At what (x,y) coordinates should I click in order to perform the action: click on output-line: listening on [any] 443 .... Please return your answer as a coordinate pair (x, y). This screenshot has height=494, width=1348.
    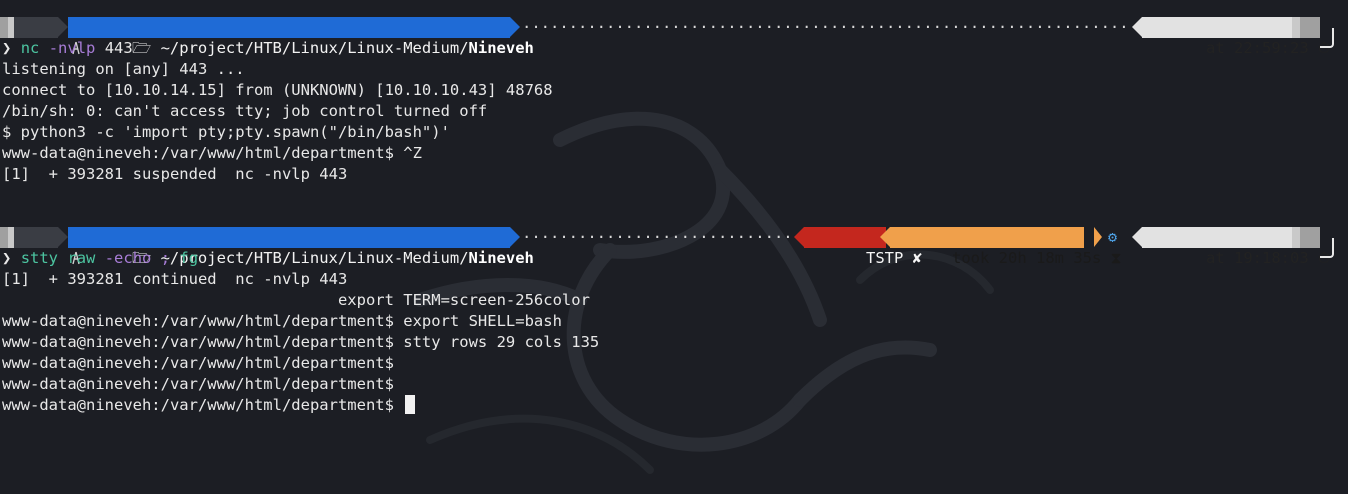
    Looking at the image, I should click on (123, 69).